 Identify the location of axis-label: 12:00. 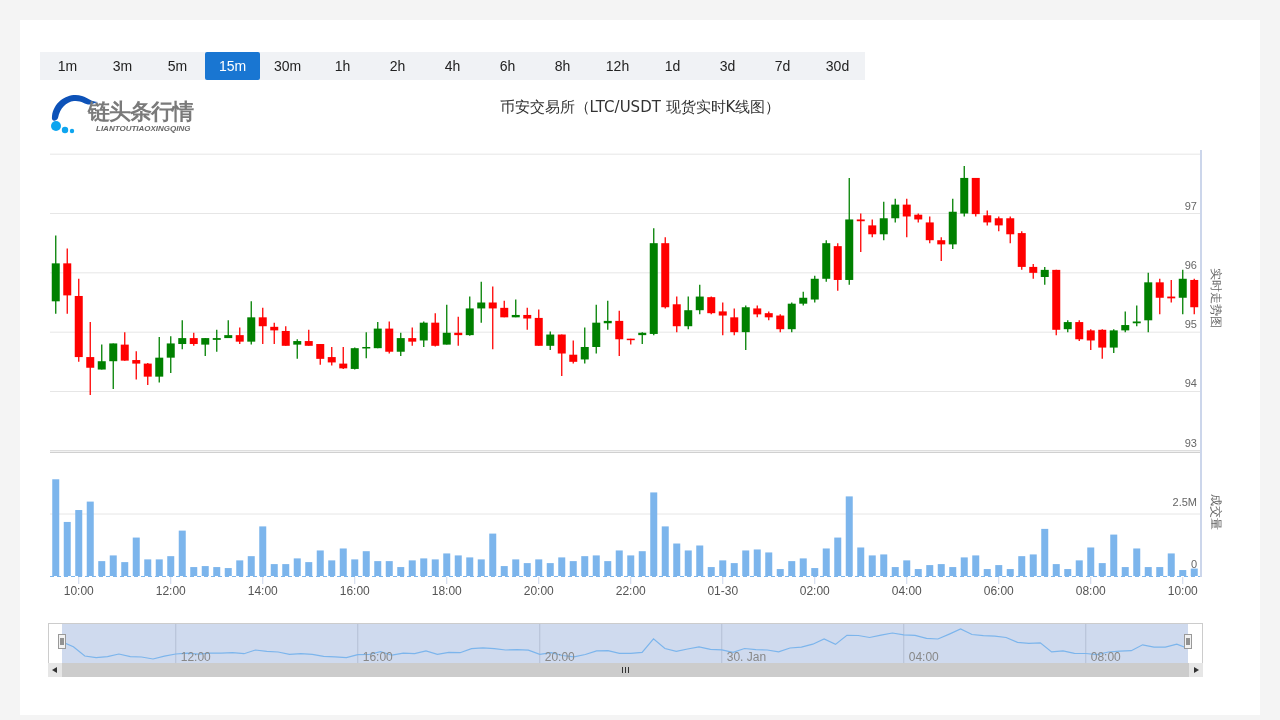
(170, 591).